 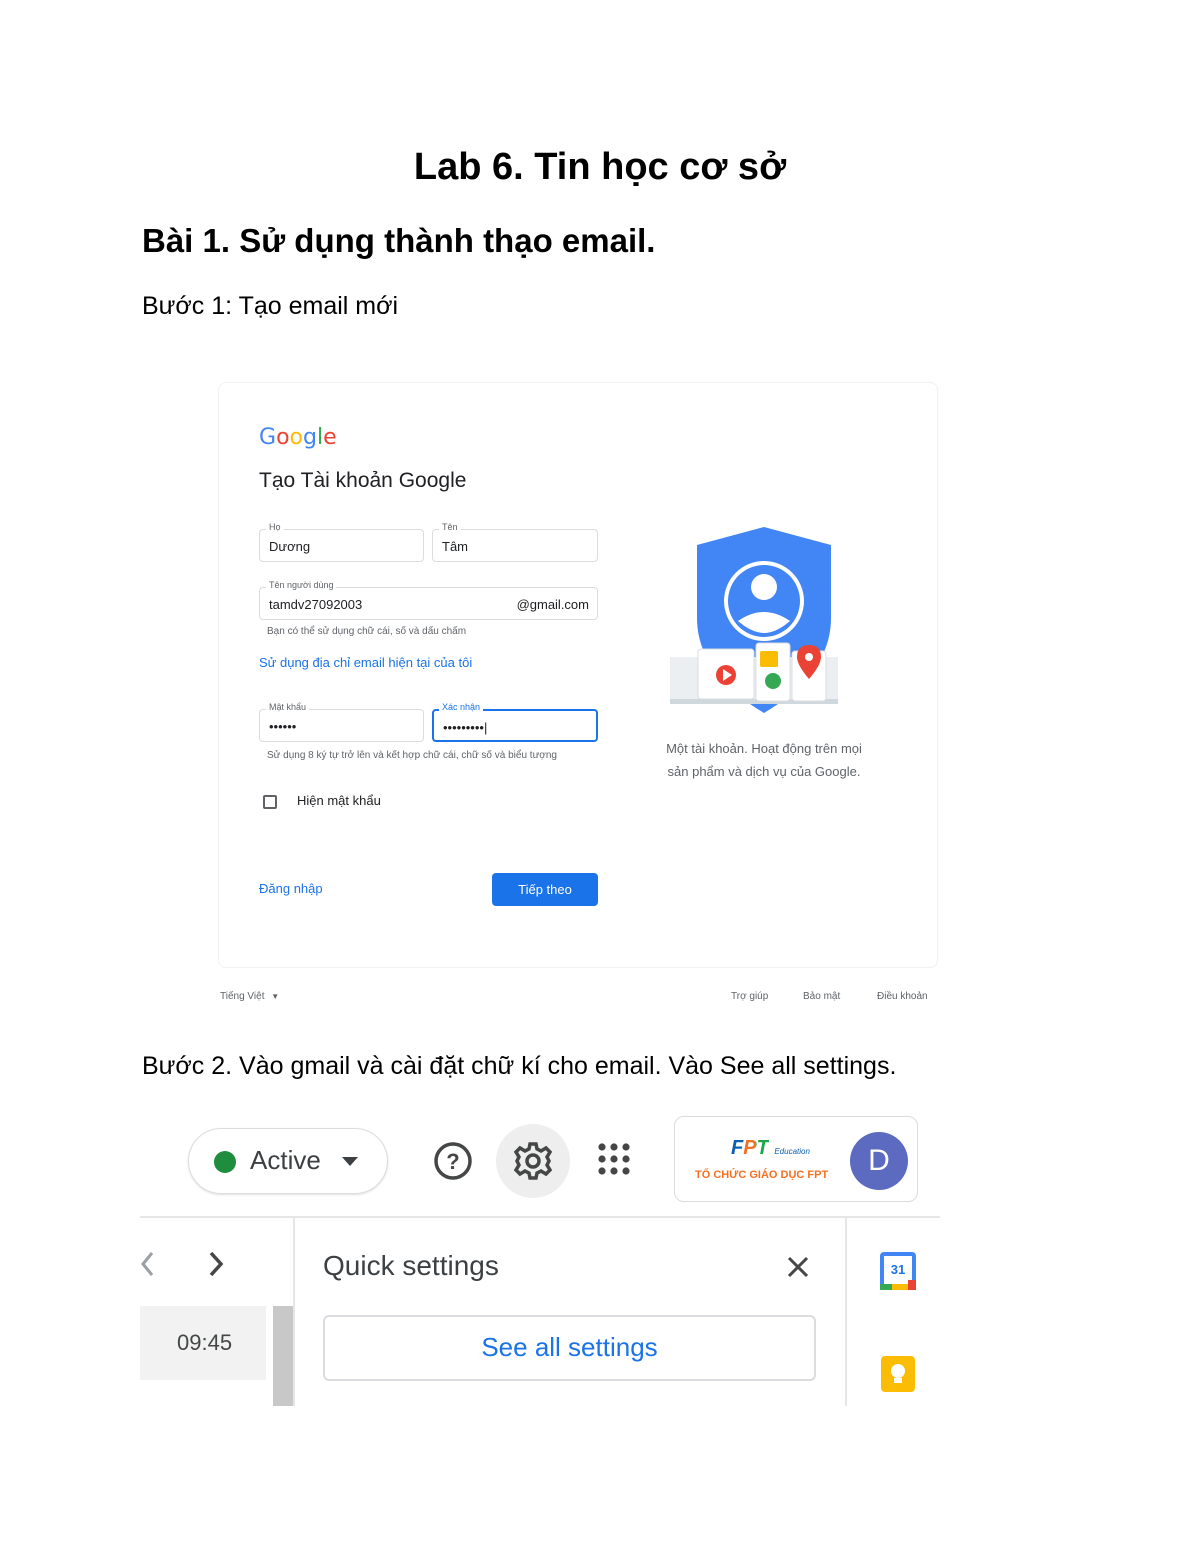 I want to click on confirm-password-field: Xác nhận •••••••••|, so click(x=515, y=722).